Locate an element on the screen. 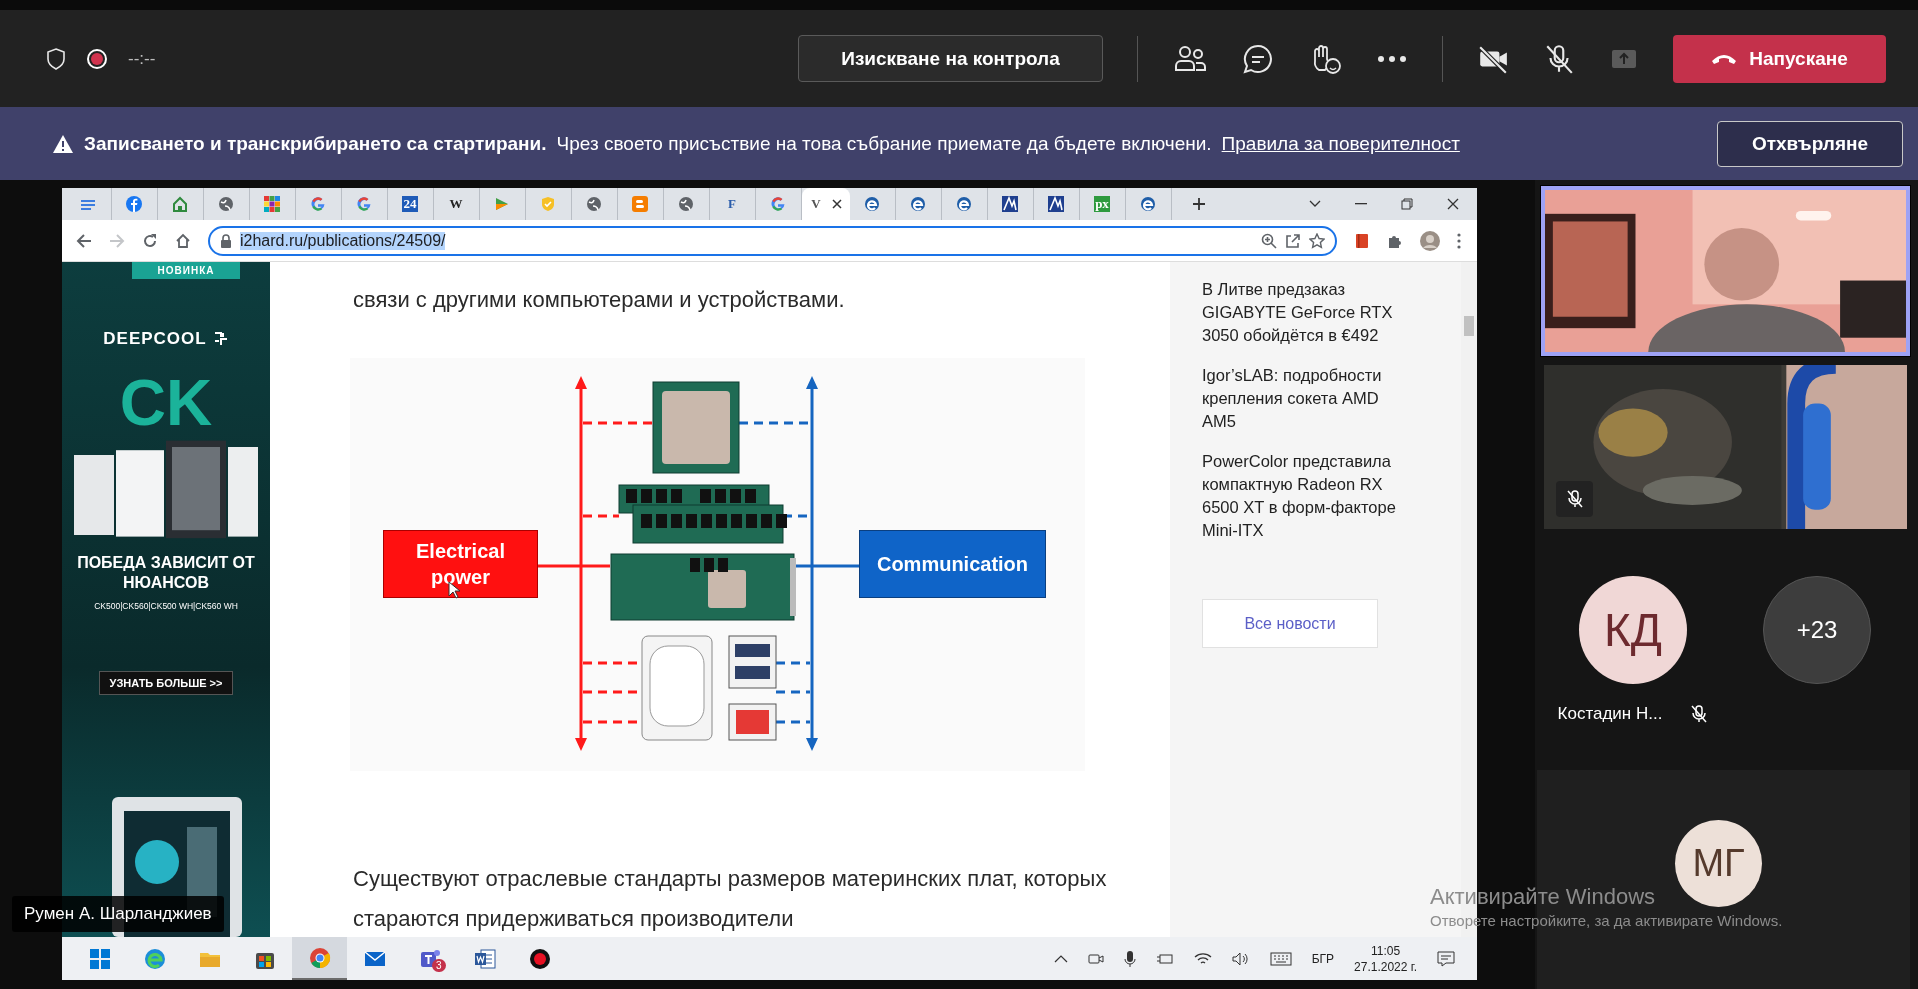 The height and width of the screenshot is (989, 1918). zoom-icon is located at coordinates (1269, 240).